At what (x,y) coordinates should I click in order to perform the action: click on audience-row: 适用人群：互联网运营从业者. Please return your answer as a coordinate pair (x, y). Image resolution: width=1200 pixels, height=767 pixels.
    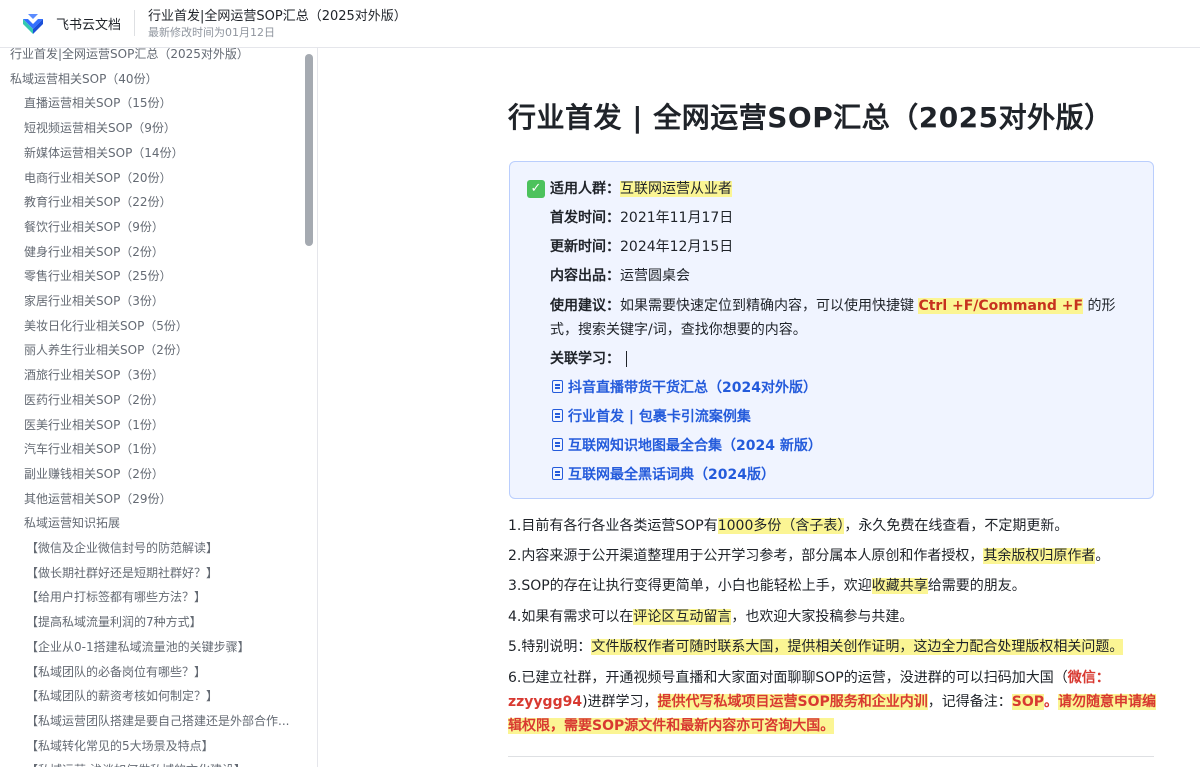
    Looking at the image, I should click on (641, 188).